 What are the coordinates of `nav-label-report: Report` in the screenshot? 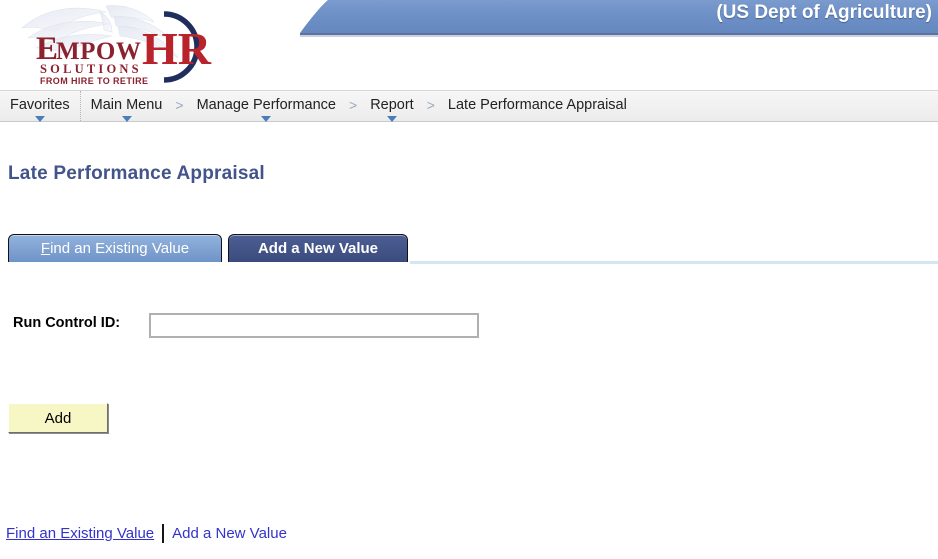 It's located at (392, 105).